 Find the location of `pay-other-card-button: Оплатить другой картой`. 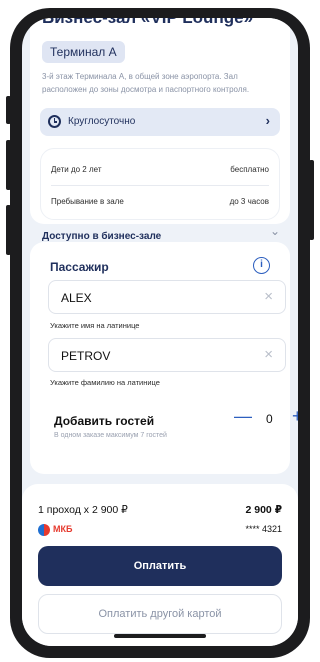

pay-other-card-button: Оплатить другой картой is located at coordinates (160, 614).